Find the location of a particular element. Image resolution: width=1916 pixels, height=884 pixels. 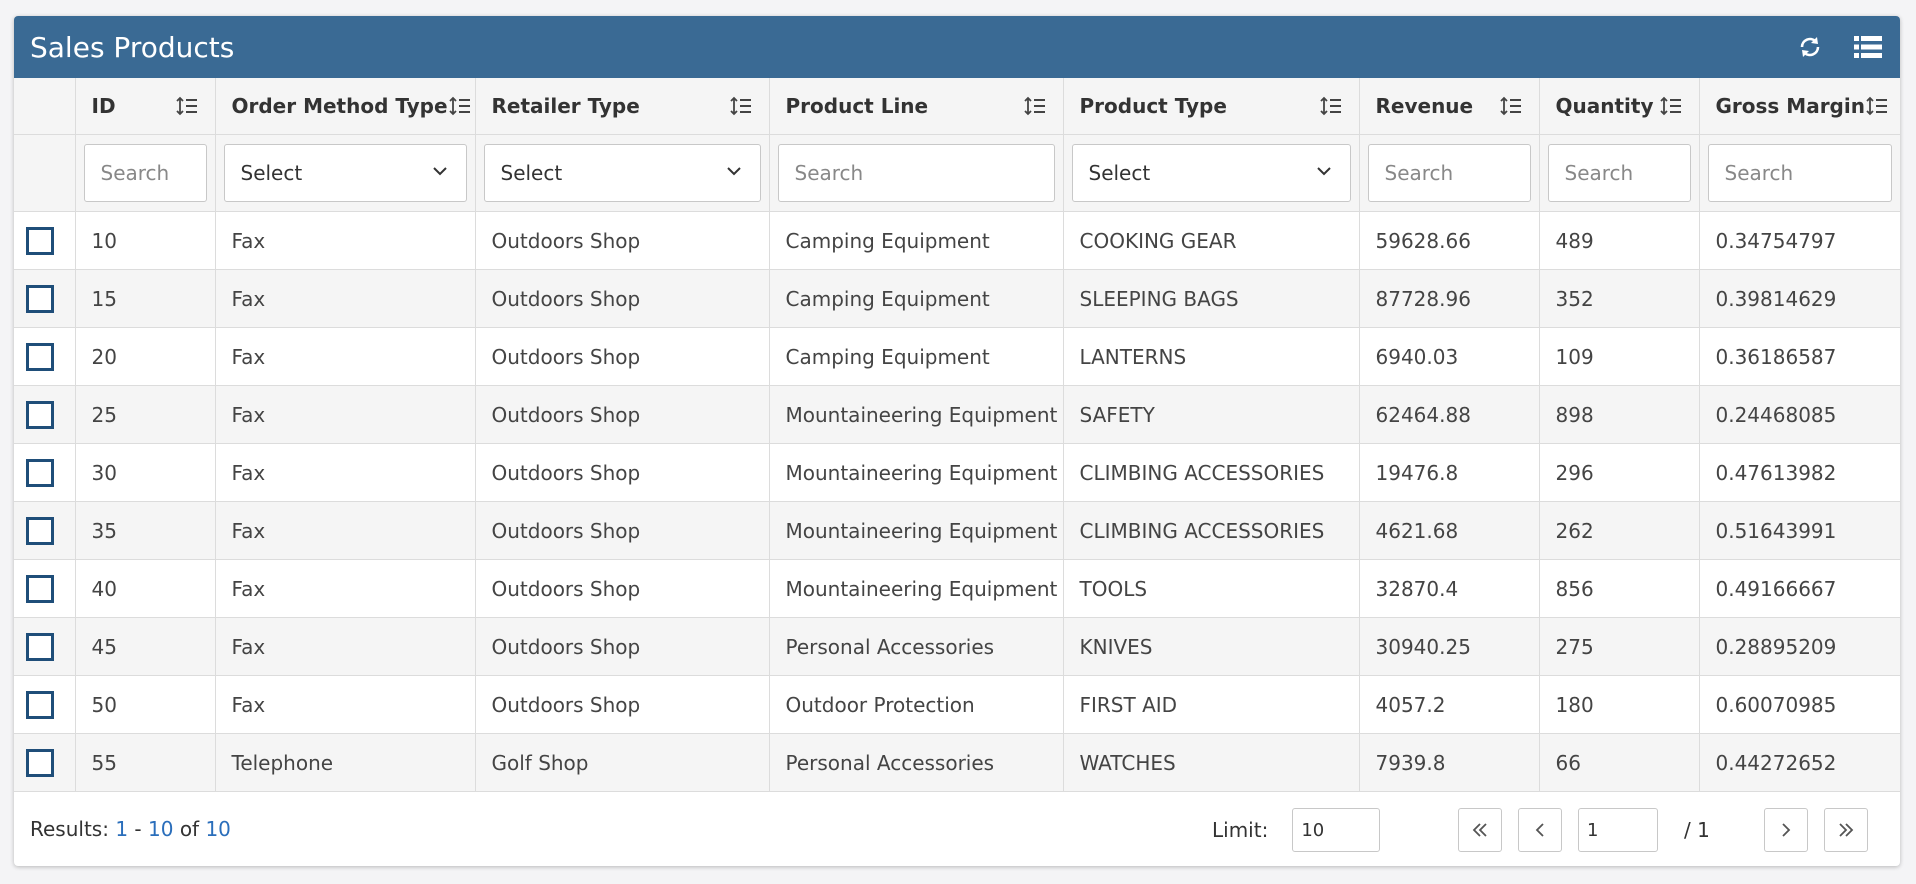

column-header: Revenue is located at coordinates (1449, 106).